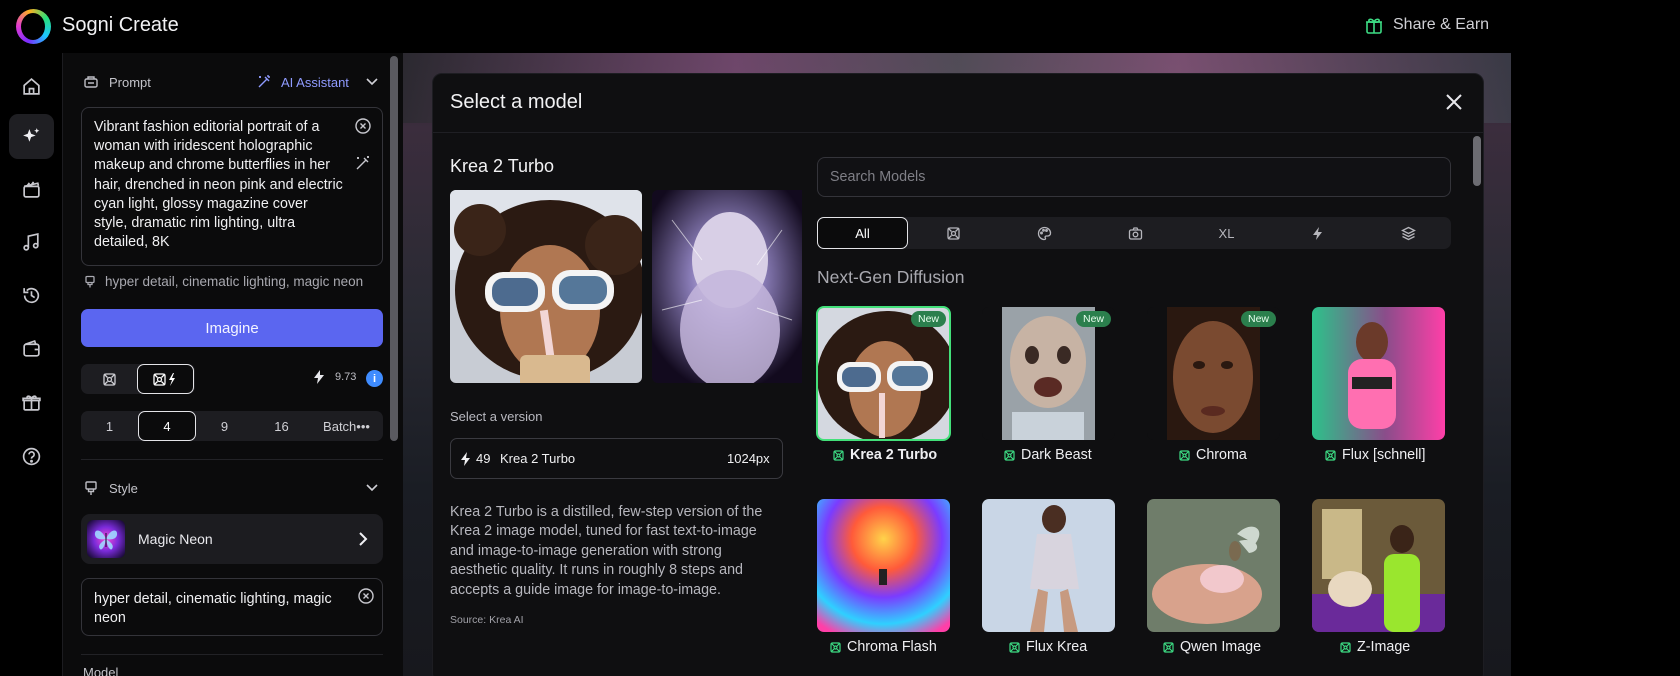  Describe the element at coordinates (264, 81) in the screenshot. I see `magic-wand-icon` at that location.